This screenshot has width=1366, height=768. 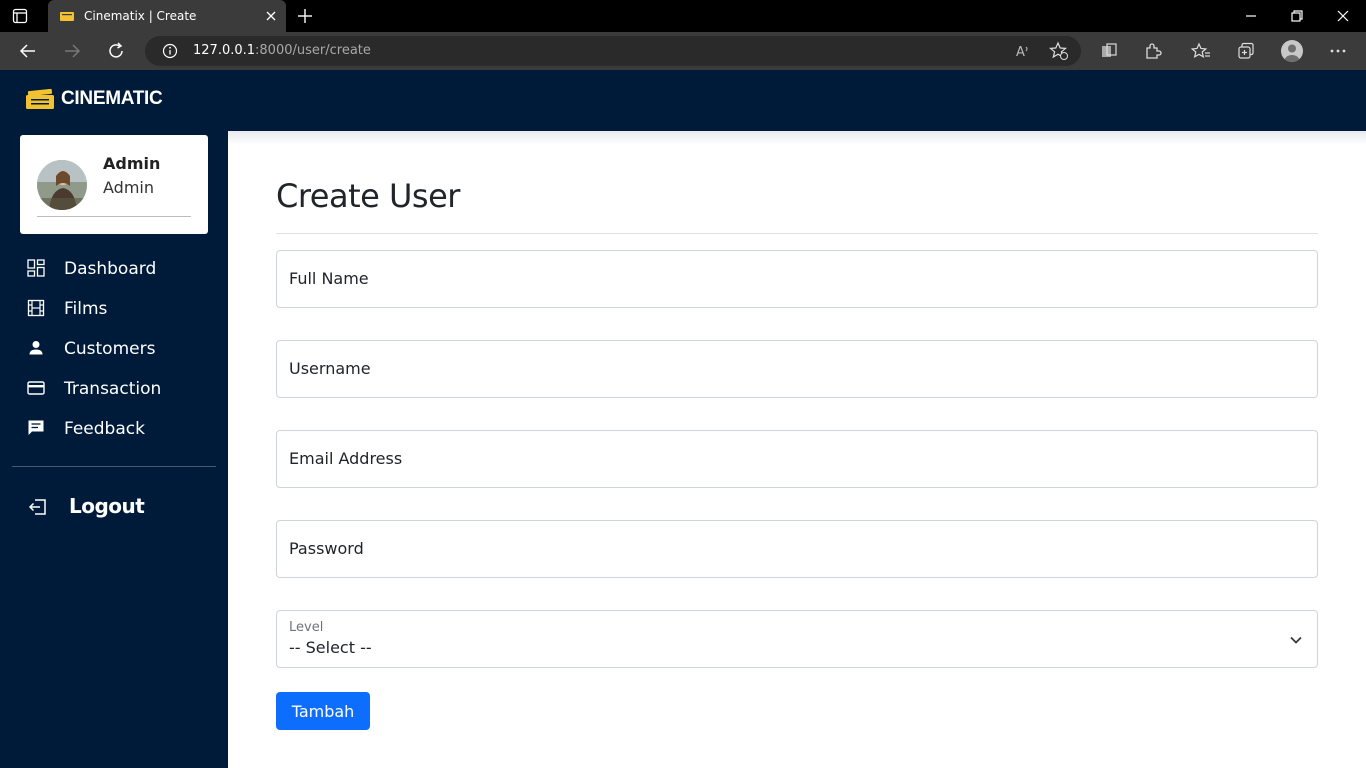 I want to click on sidebar-item-films: Films, so click(x=114, y=309).